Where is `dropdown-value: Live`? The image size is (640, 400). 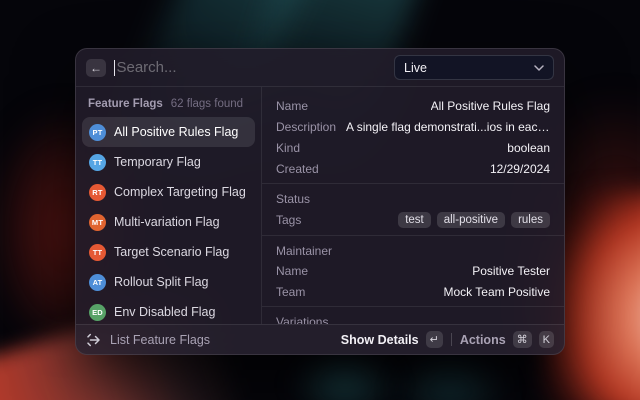
dropdown-value: Live is located at coordinates (415, 67).